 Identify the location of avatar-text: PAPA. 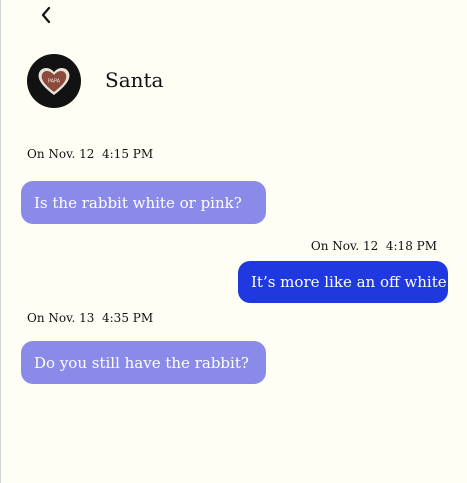
(54, 82).